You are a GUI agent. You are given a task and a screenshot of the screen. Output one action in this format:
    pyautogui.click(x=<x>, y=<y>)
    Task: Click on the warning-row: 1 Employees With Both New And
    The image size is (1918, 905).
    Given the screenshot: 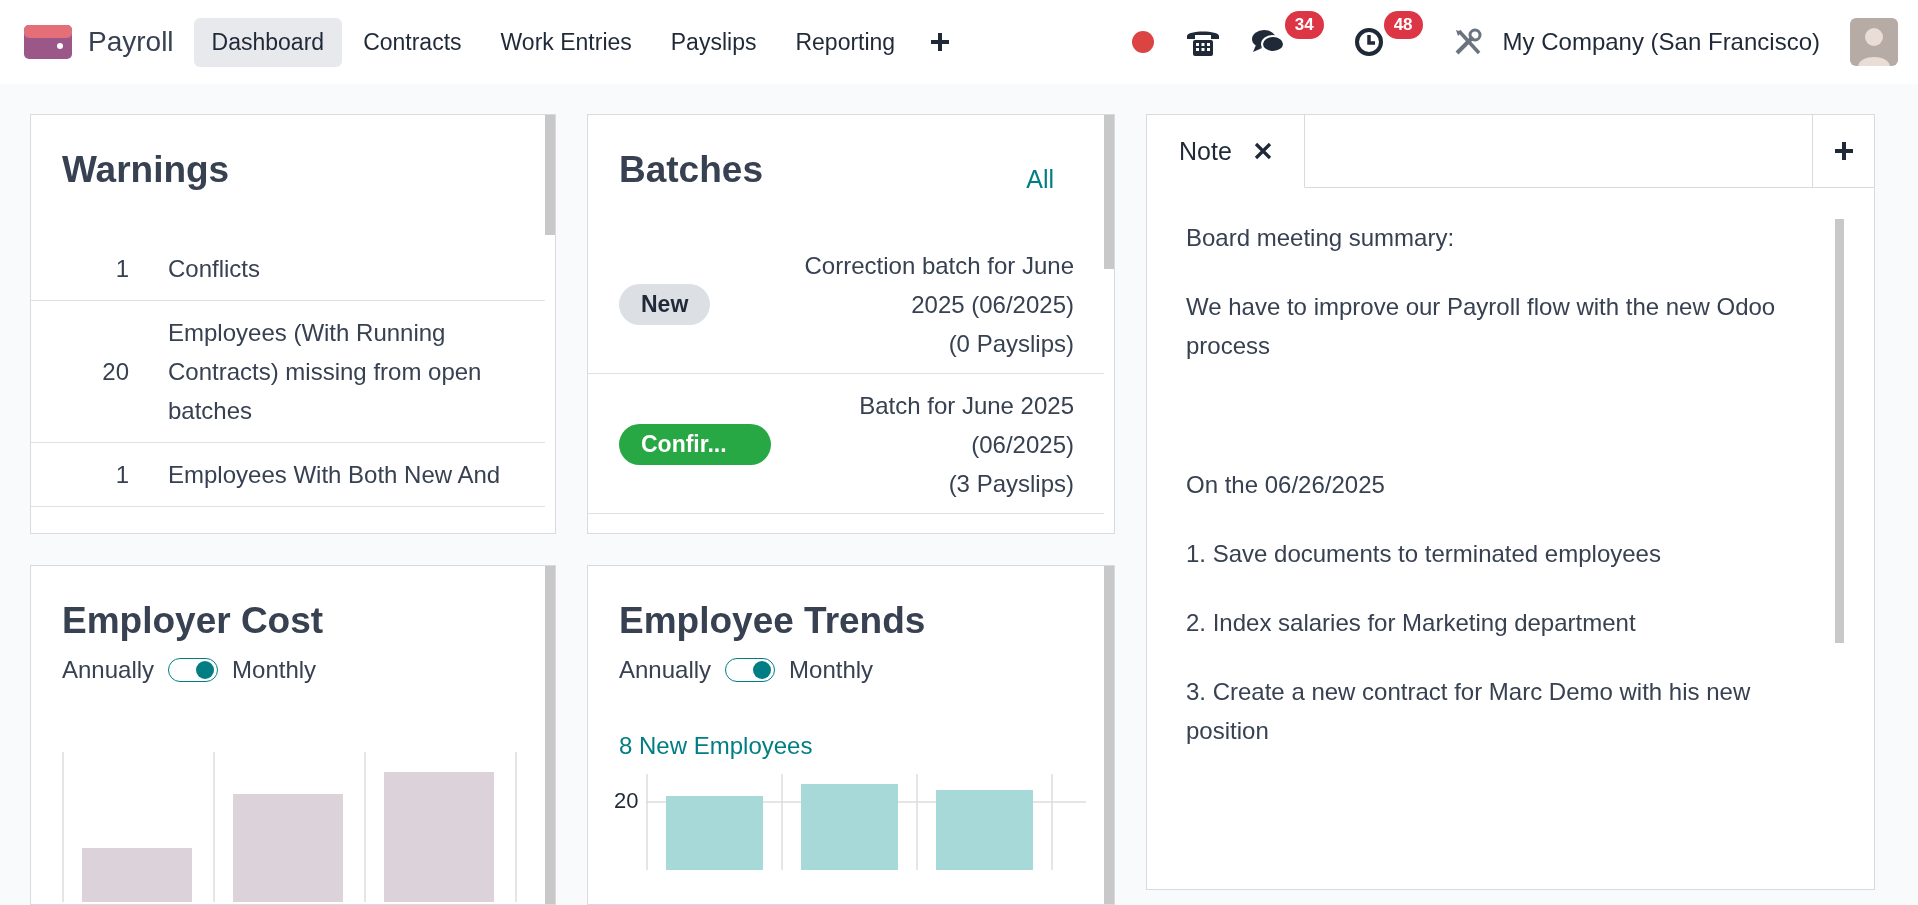 What is the action you would take?
    pyautogui.click(x=288, y=475)
    